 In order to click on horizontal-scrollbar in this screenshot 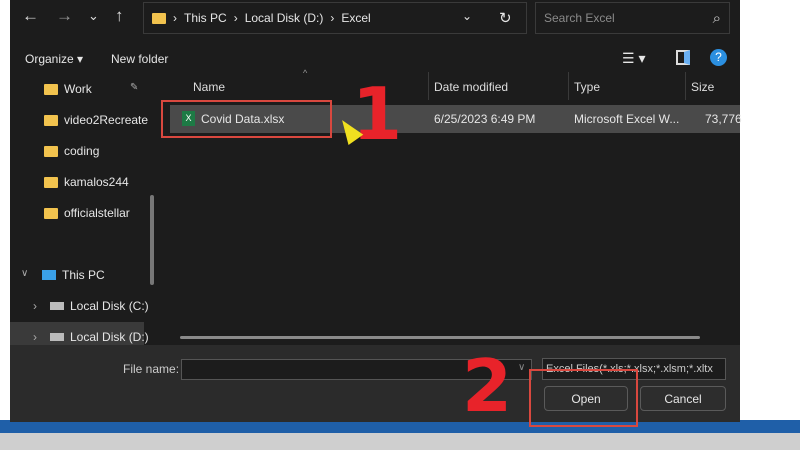, I will do `click(440, 337)`.